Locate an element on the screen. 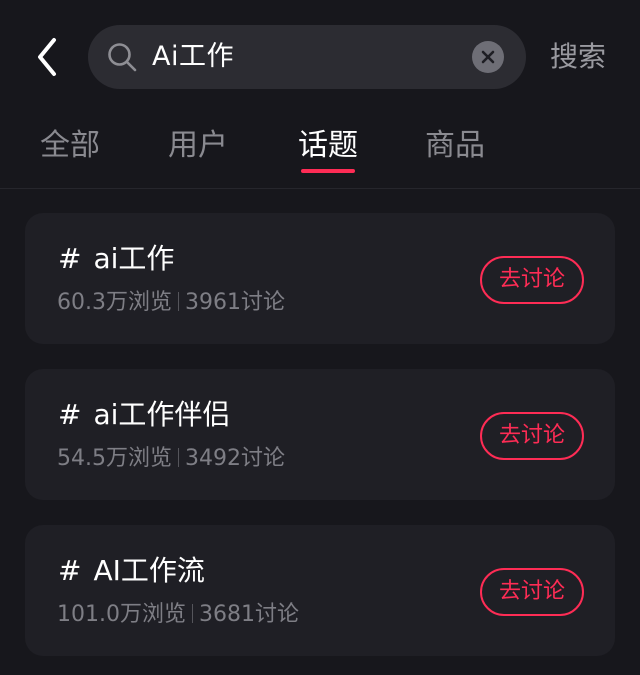 Image resolution: width=640 pixels, height=675 pixels. topic-stats: 60.3万浏览 3961讨论 is located at coordinates (171, 303).